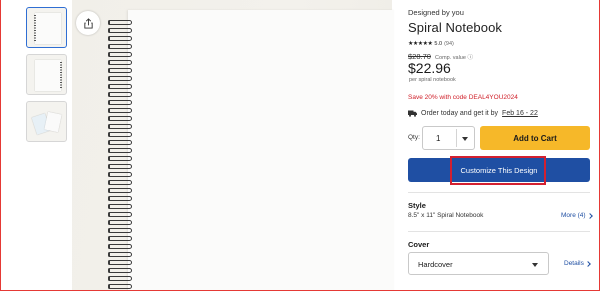 This screenshot has height=291, width=600. I want to click on thumbnail-list, so click(46, 77).